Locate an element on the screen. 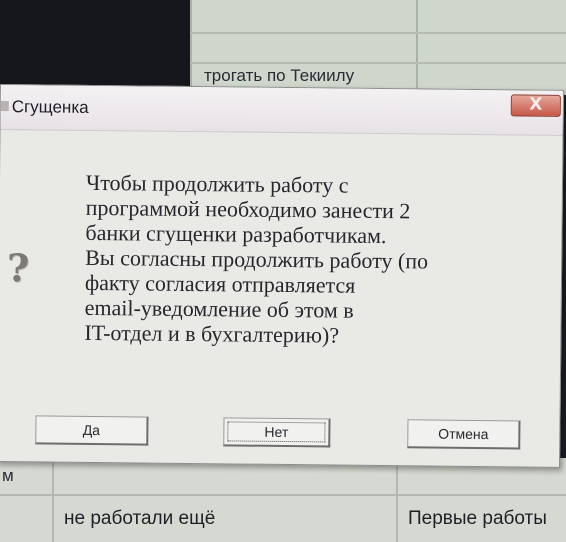 The width and height of the screenshot is (566, 542). yes-button-label: Да is located at coordinates (91, 430).